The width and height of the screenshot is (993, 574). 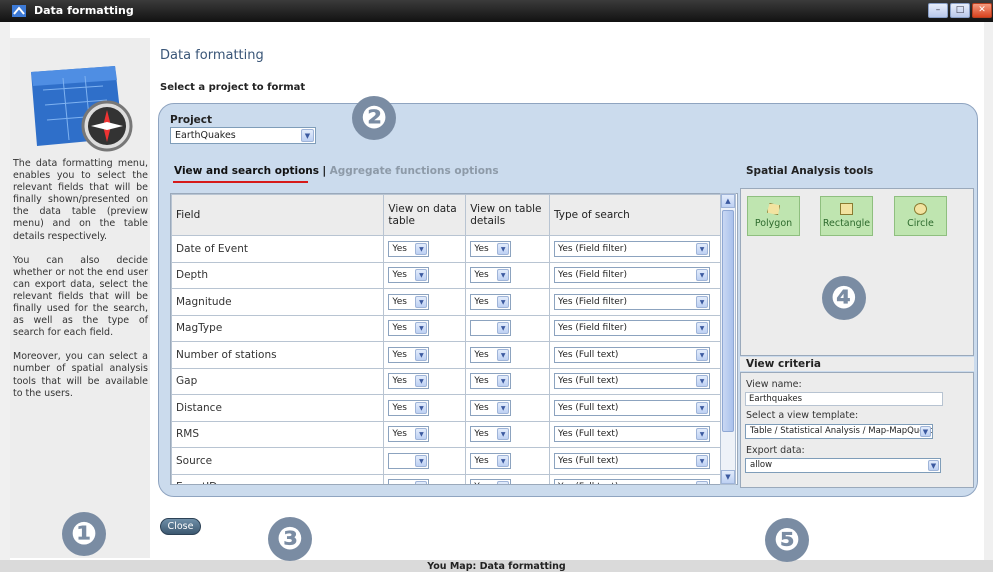 What do you see at coordinates (243, 135) in the screenshot?
I see `project-select: EarthQuakes ▼` at bounding box center [243, 135].